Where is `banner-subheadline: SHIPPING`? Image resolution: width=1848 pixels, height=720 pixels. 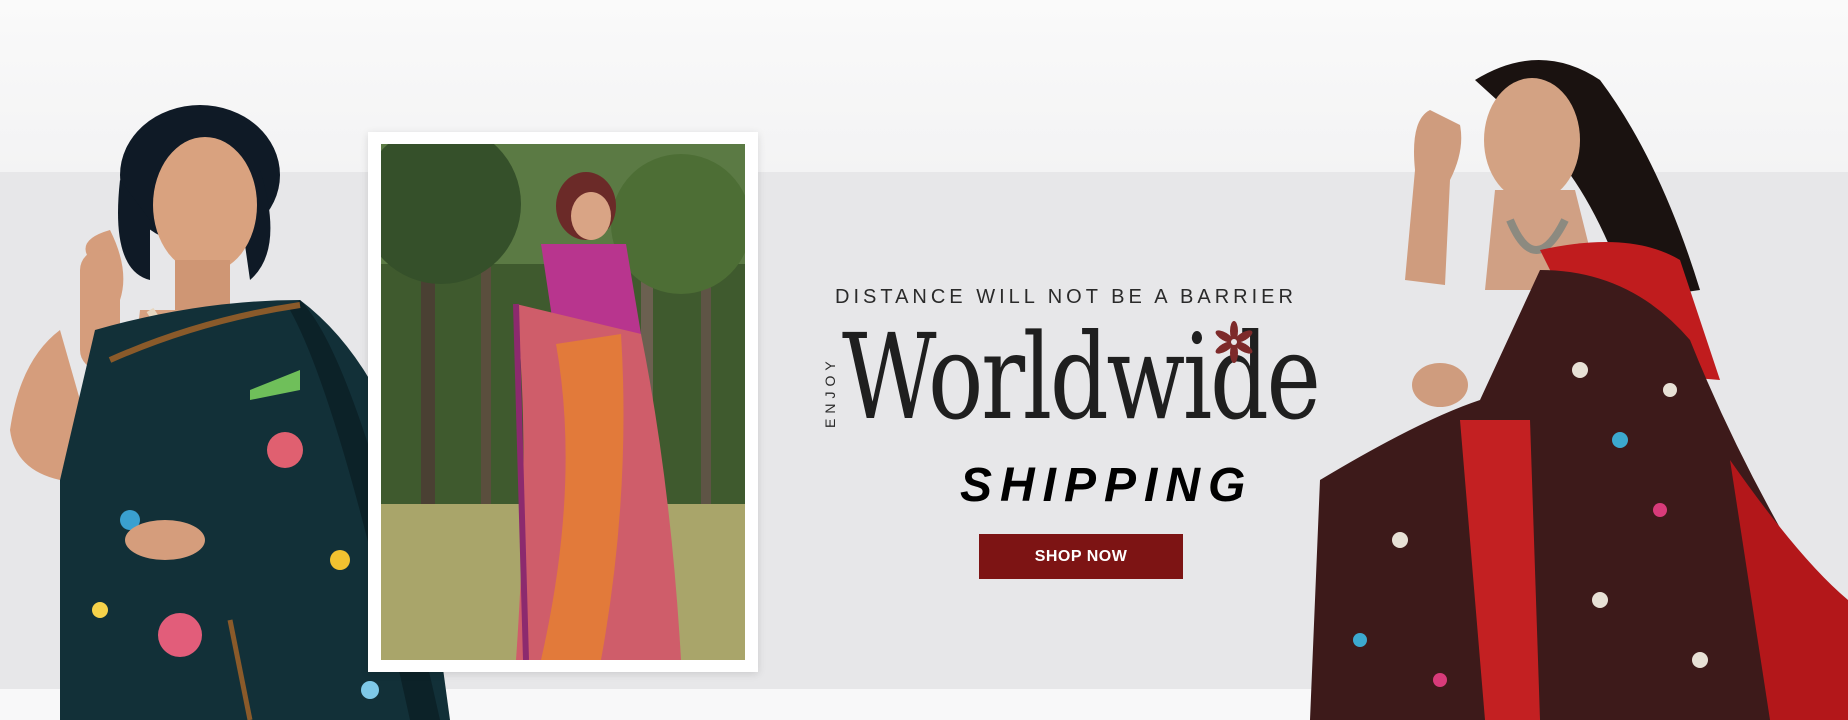 banner-subheadline: SHIPPING is located at coordinates (1107, 485).